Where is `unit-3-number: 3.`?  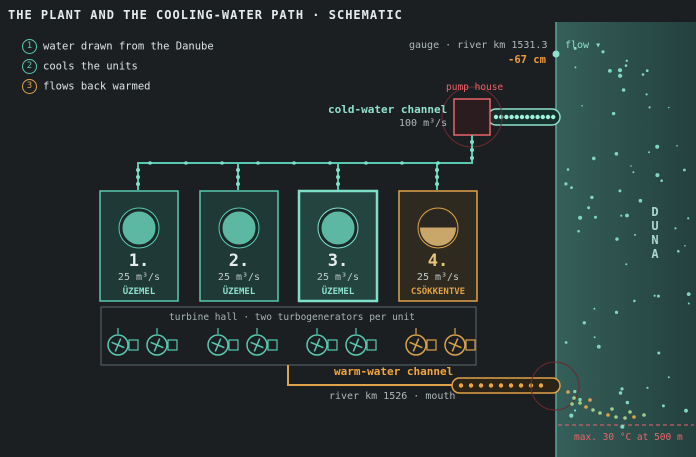
unit-3-number: 3. is located at coordinates (338, 261).